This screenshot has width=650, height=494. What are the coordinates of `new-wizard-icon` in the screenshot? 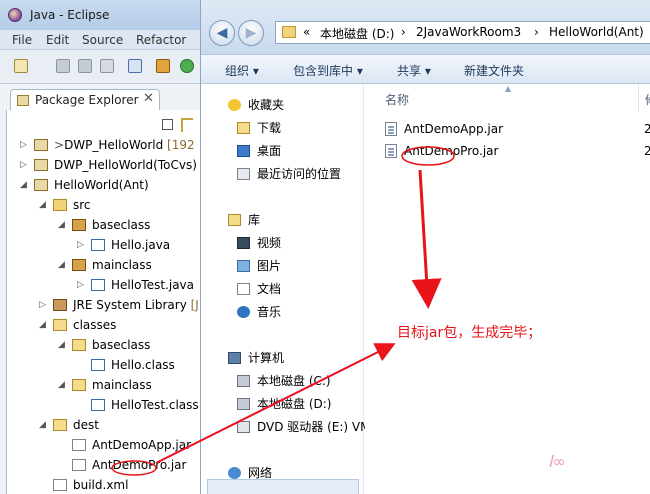 It's located at (21, 66).